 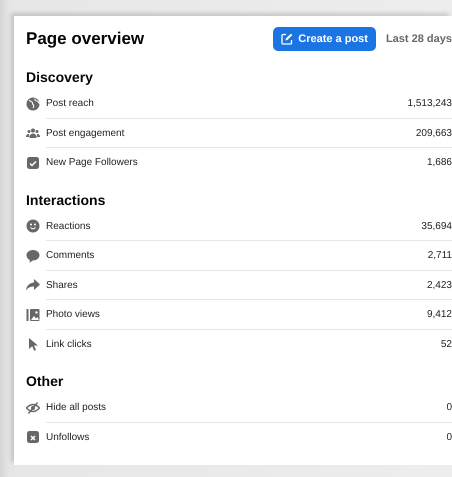 I want to click on smiley-icon, so click(x=33, y=226).